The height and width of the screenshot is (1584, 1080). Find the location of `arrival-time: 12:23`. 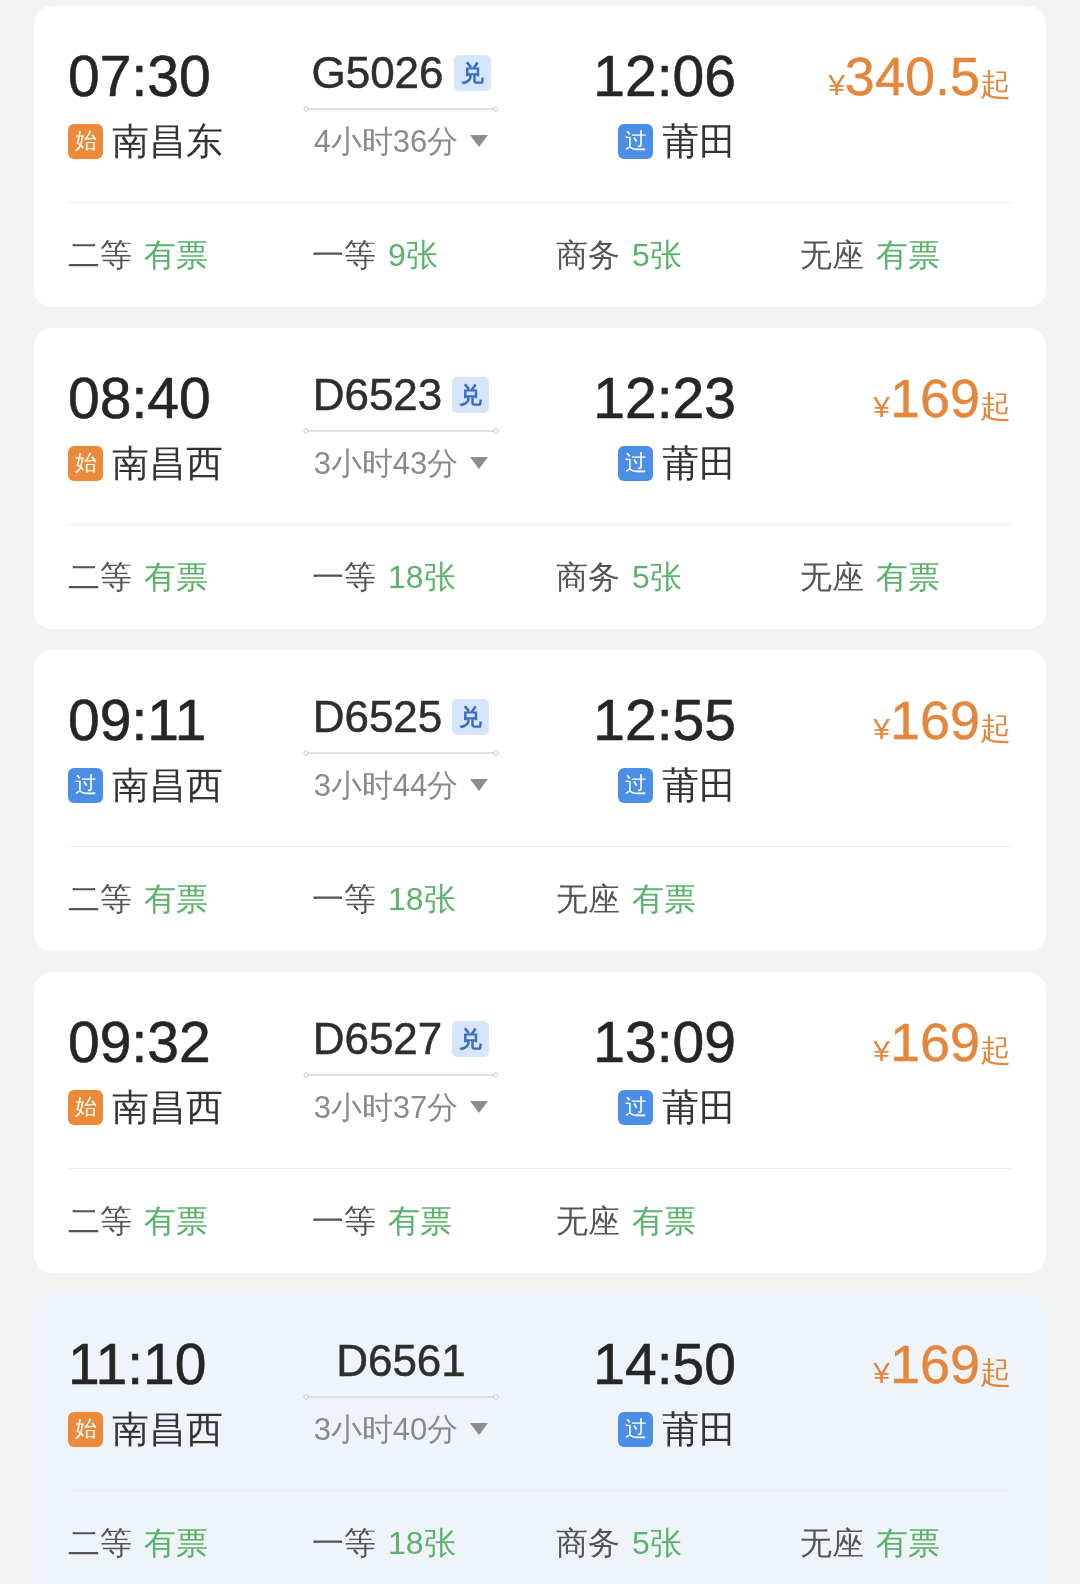

arrival-time: 12:23 is located at coordinates (664, 398).